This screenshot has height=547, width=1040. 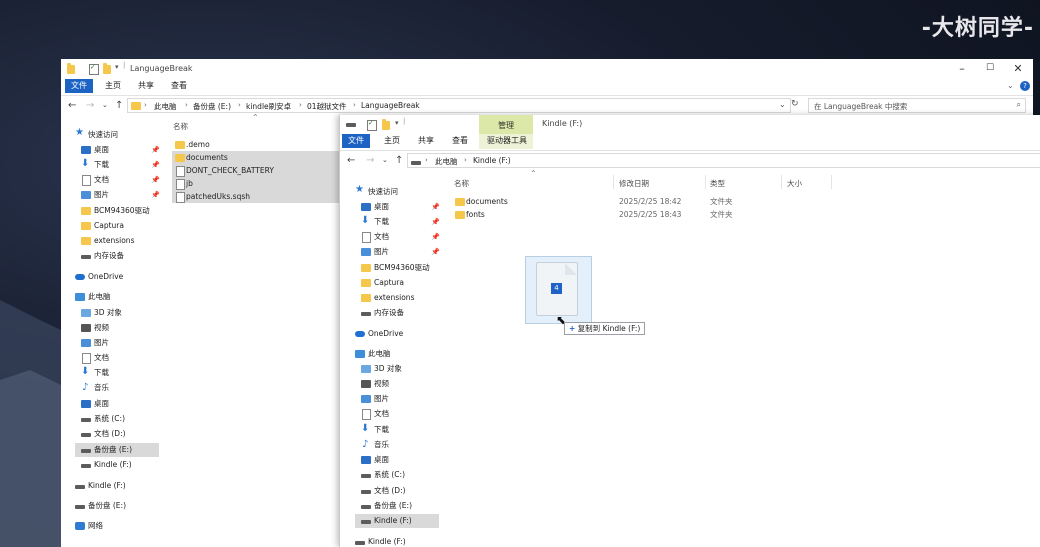 I want to click on file-date: 2025/2/25 18:42, so click(x=650, y=201).